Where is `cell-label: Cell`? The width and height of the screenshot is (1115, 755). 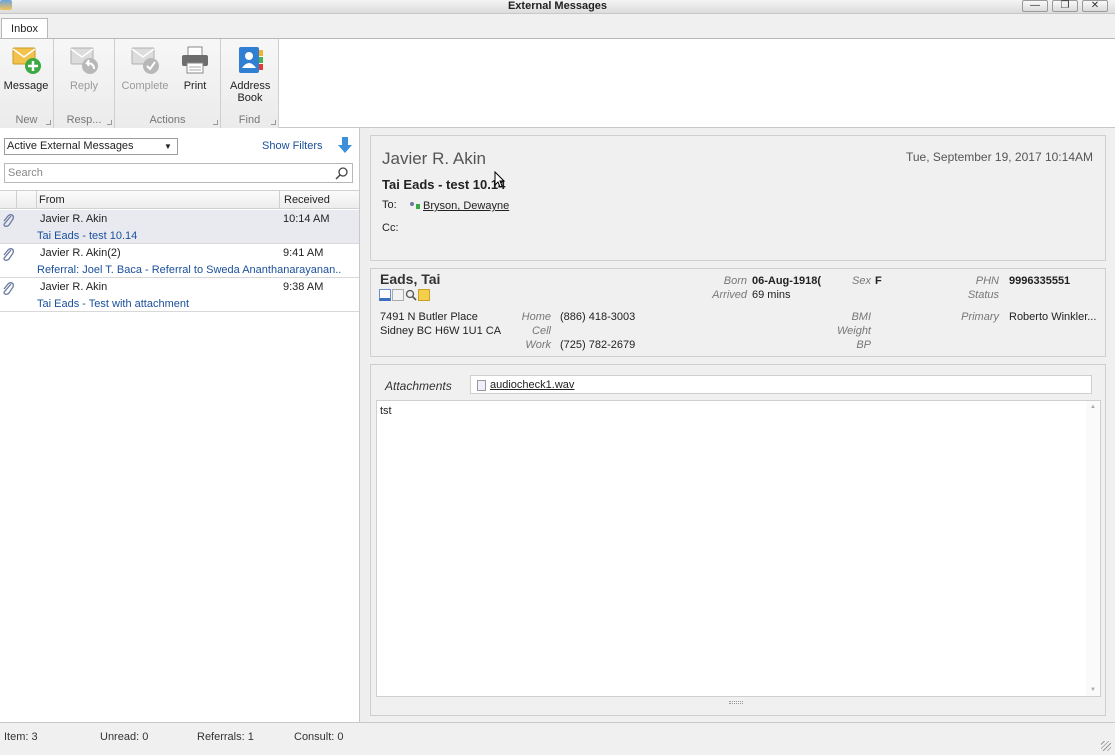 cell-label: Cell is located at coordinates (541, 331).